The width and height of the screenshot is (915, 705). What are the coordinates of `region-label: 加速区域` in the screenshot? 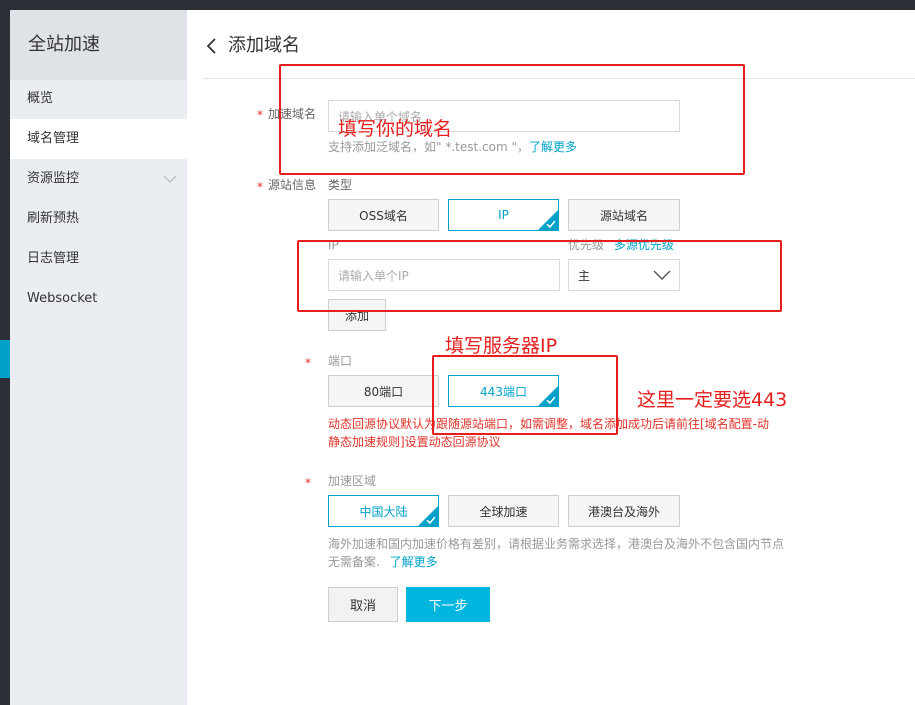 It's located at (352, 481).